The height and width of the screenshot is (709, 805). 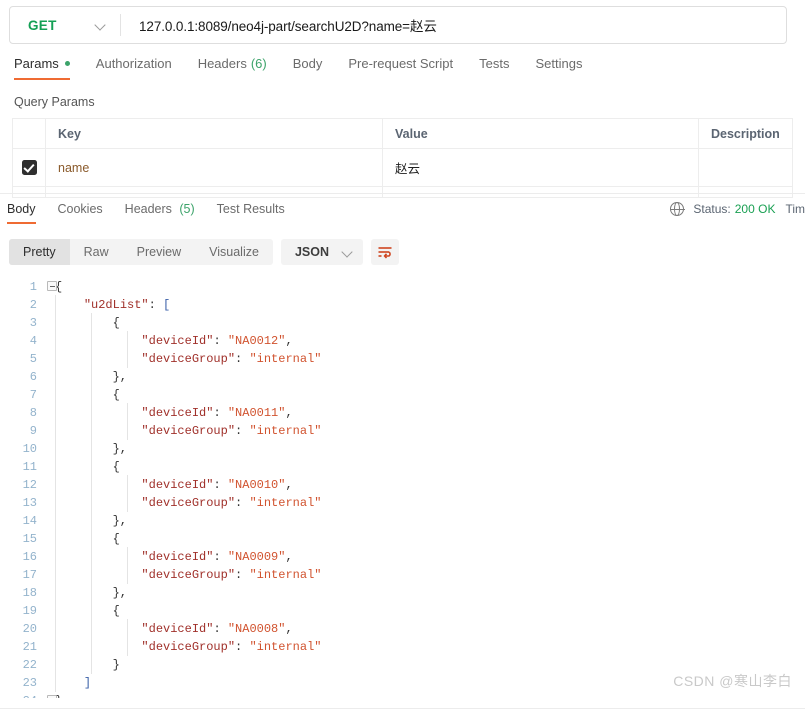 I want to click on request-tab-body: Body, so click(x=308, y=68).